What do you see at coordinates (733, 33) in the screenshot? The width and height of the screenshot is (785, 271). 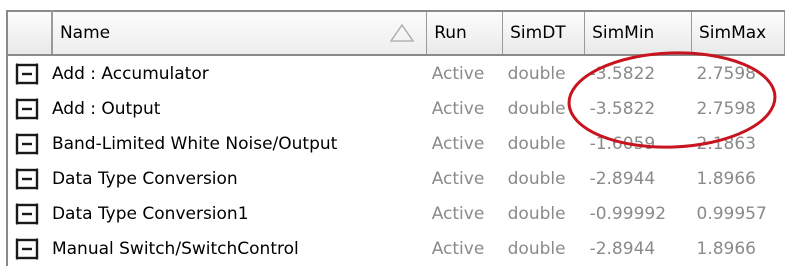 I see `column-header-label: SimMax` at bounding box center [733, 33].